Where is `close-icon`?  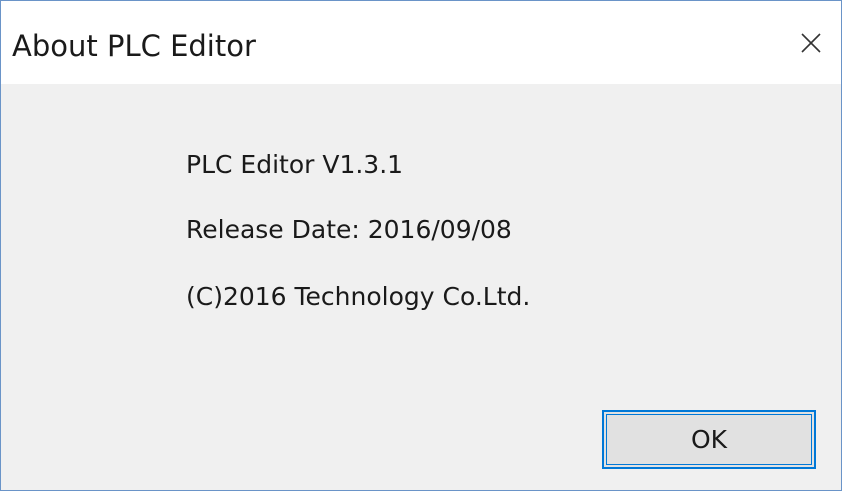 close-icon is located at coordinates (811, 42).